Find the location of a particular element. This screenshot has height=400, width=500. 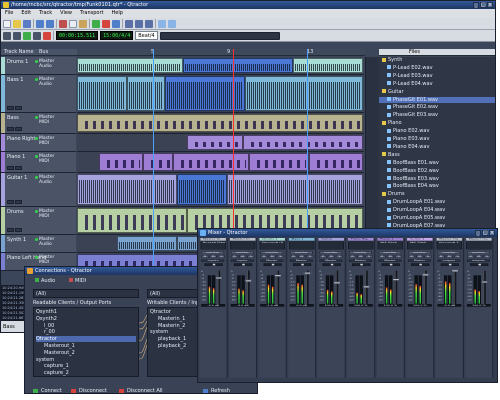

track-header-4: Piano Right Master MIDI is located at coordinates (38, 143).